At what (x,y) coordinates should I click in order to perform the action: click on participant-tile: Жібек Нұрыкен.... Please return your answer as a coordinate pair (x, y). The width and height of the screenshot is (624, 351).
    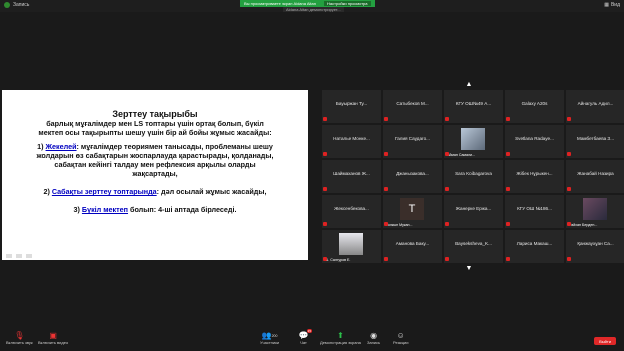
    Looking at the image, I should click on (534, 176).